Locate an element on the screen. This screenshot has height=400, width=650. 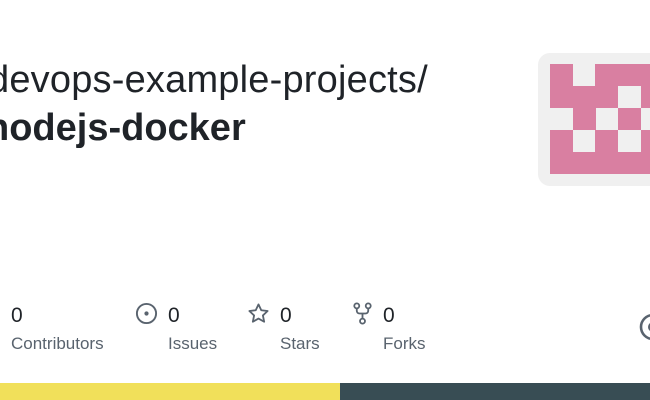
issues-label: Issues is located at coordinates (193, 343).